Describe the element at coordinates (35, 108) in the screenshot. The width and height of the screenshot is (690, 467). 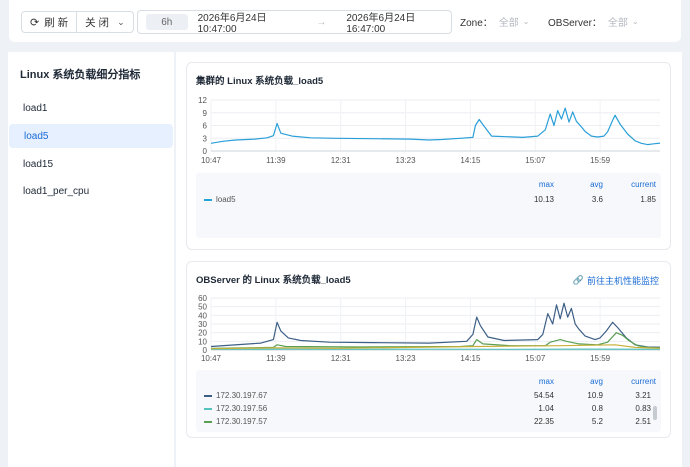
I see `sidebar-item-label: load1` at that location.